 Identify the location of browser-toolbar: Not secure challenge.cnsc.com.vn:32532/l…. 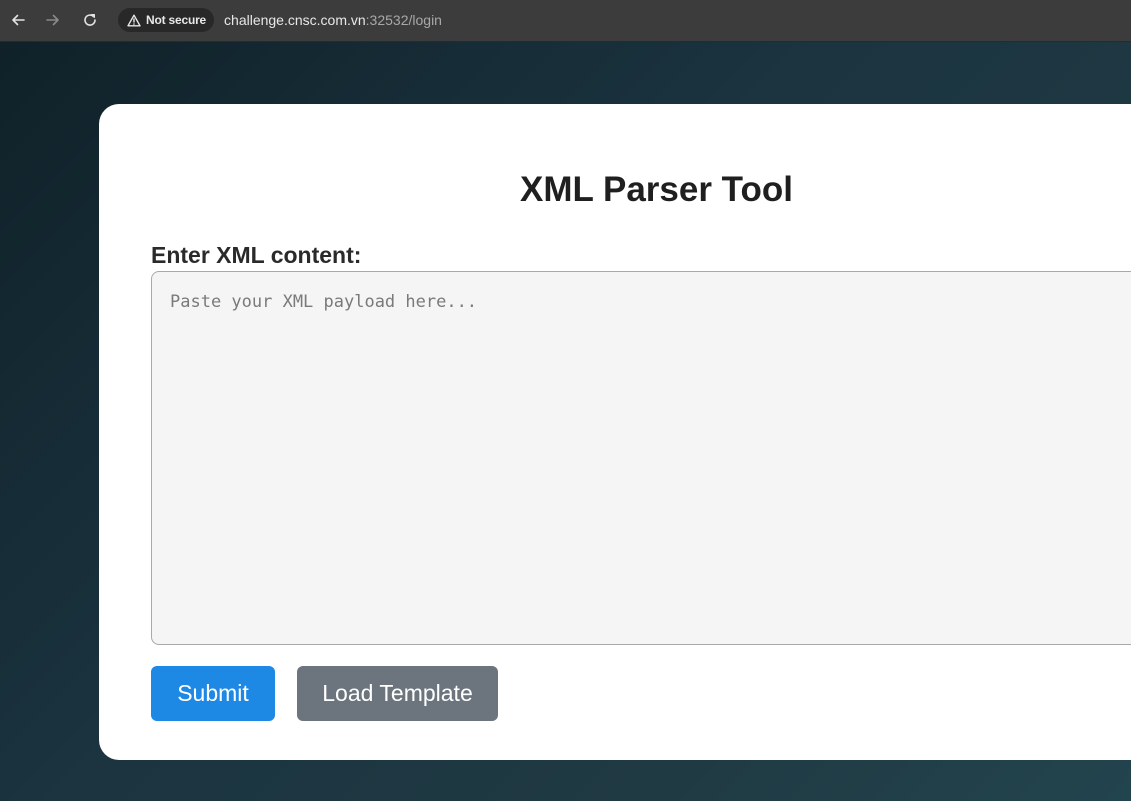
(565, 21).